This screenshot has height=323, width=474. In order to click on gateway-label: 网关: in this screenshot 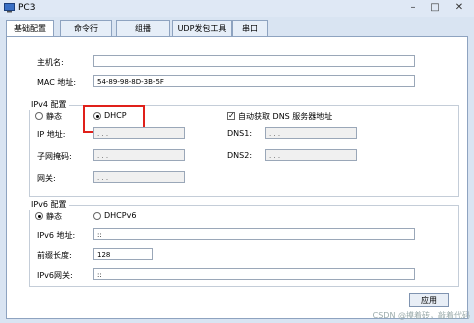, I will do `click(46, 178)`.